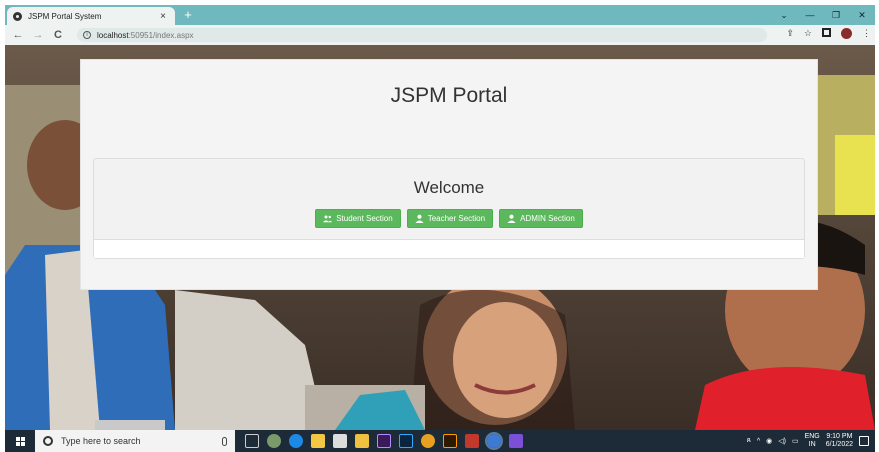 The width and height of the screenshot is (879, 452). Describe the element at coordinates (18, 35) in the screenshot. I see `back-button: ←` at that location.